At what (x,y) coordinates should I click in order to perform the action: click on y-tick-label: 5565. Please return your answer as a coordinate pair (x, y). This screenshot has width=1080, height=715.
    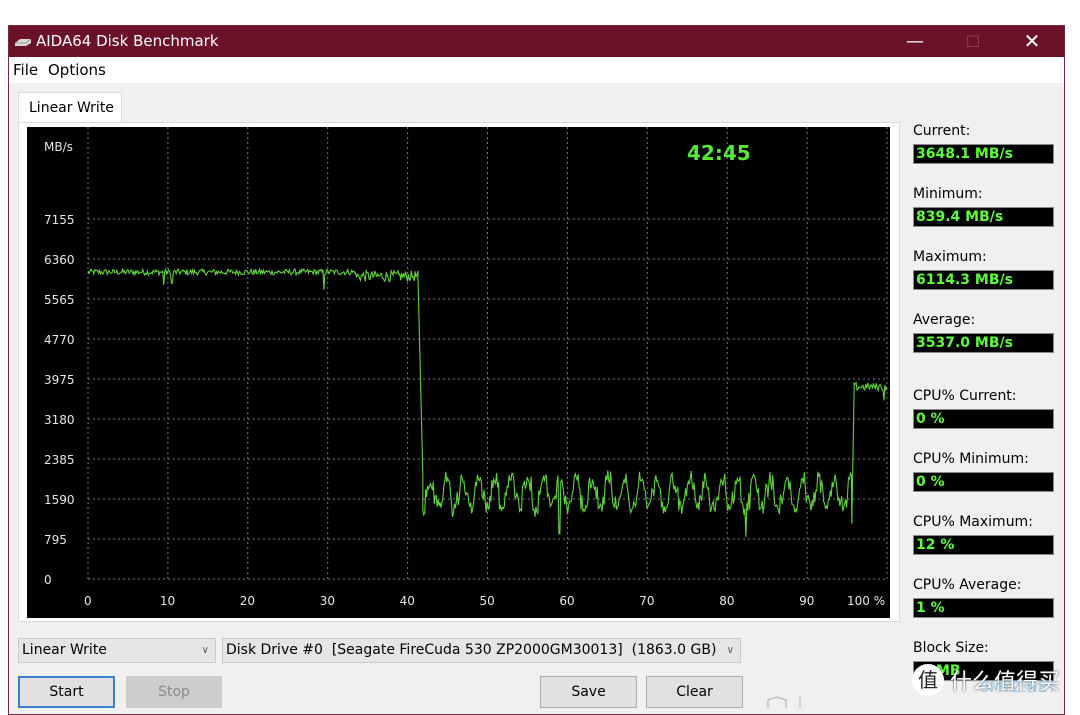
    Looking at the image, I should click on (59, 300).